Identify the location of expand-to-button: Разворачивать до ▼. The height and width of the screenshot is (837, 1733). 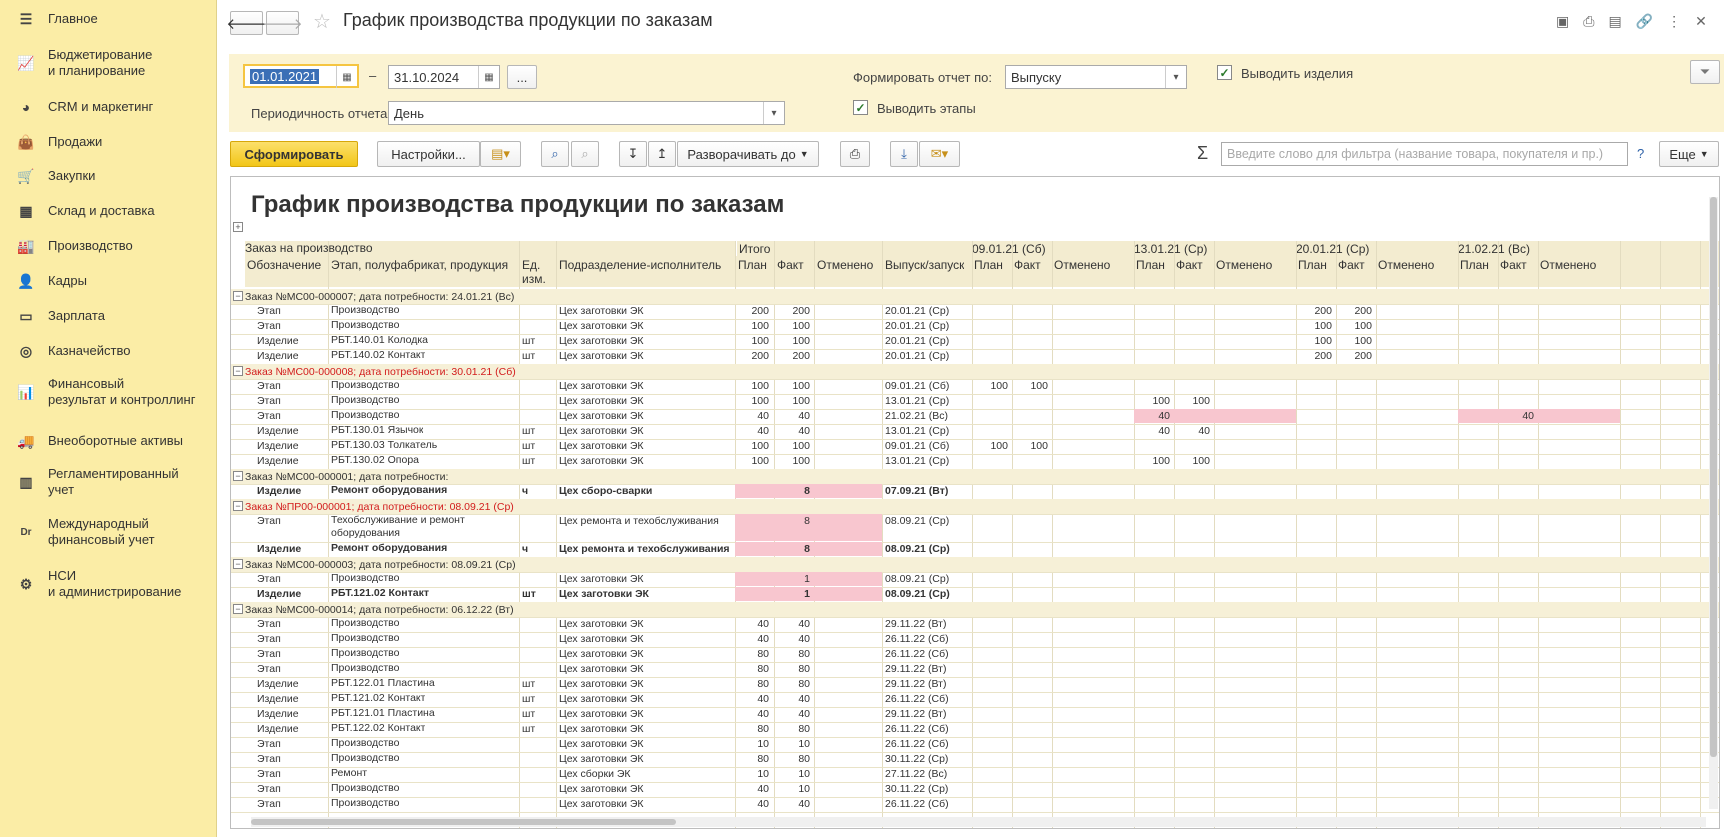
(748, 154).